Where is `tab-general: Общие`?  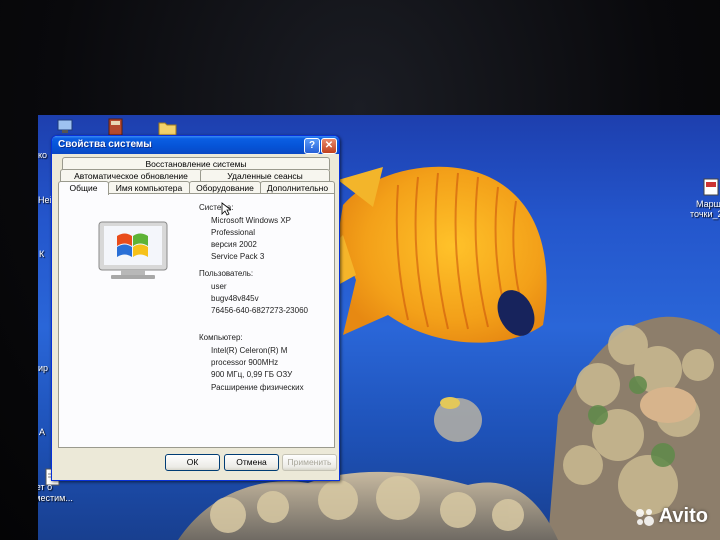 tab-general: Общие is located at coordinates (83, 188).